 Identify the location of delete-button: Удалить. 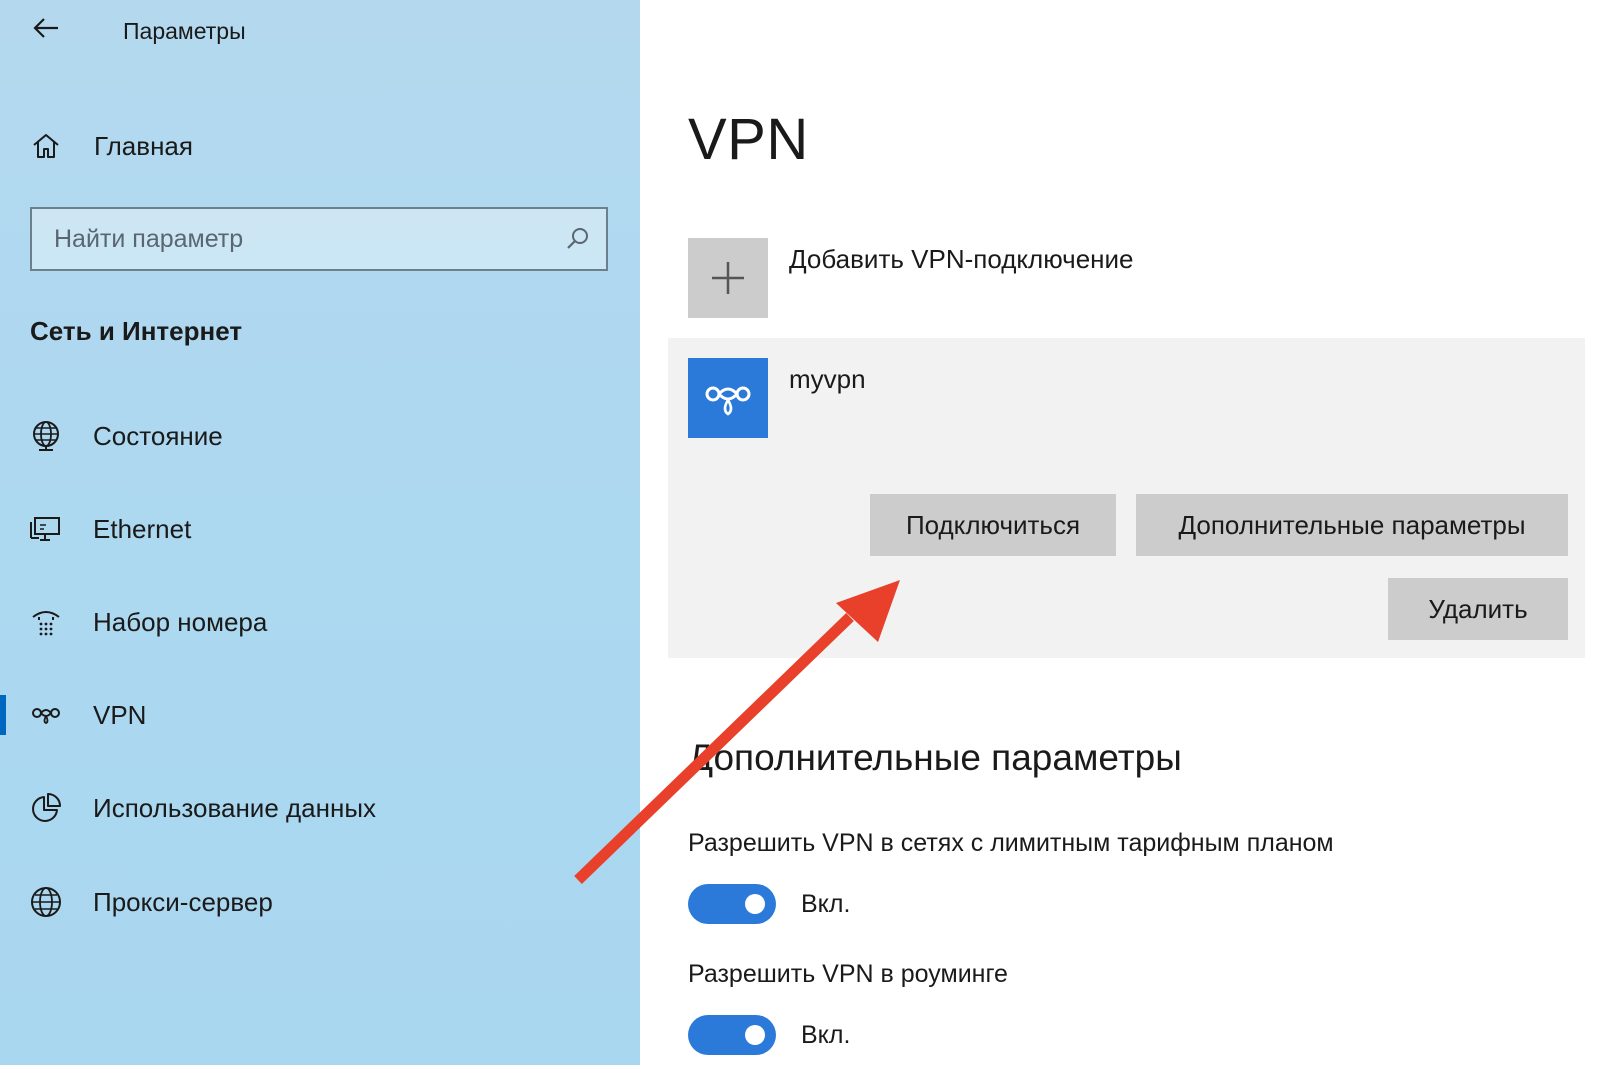
(1478, 609).